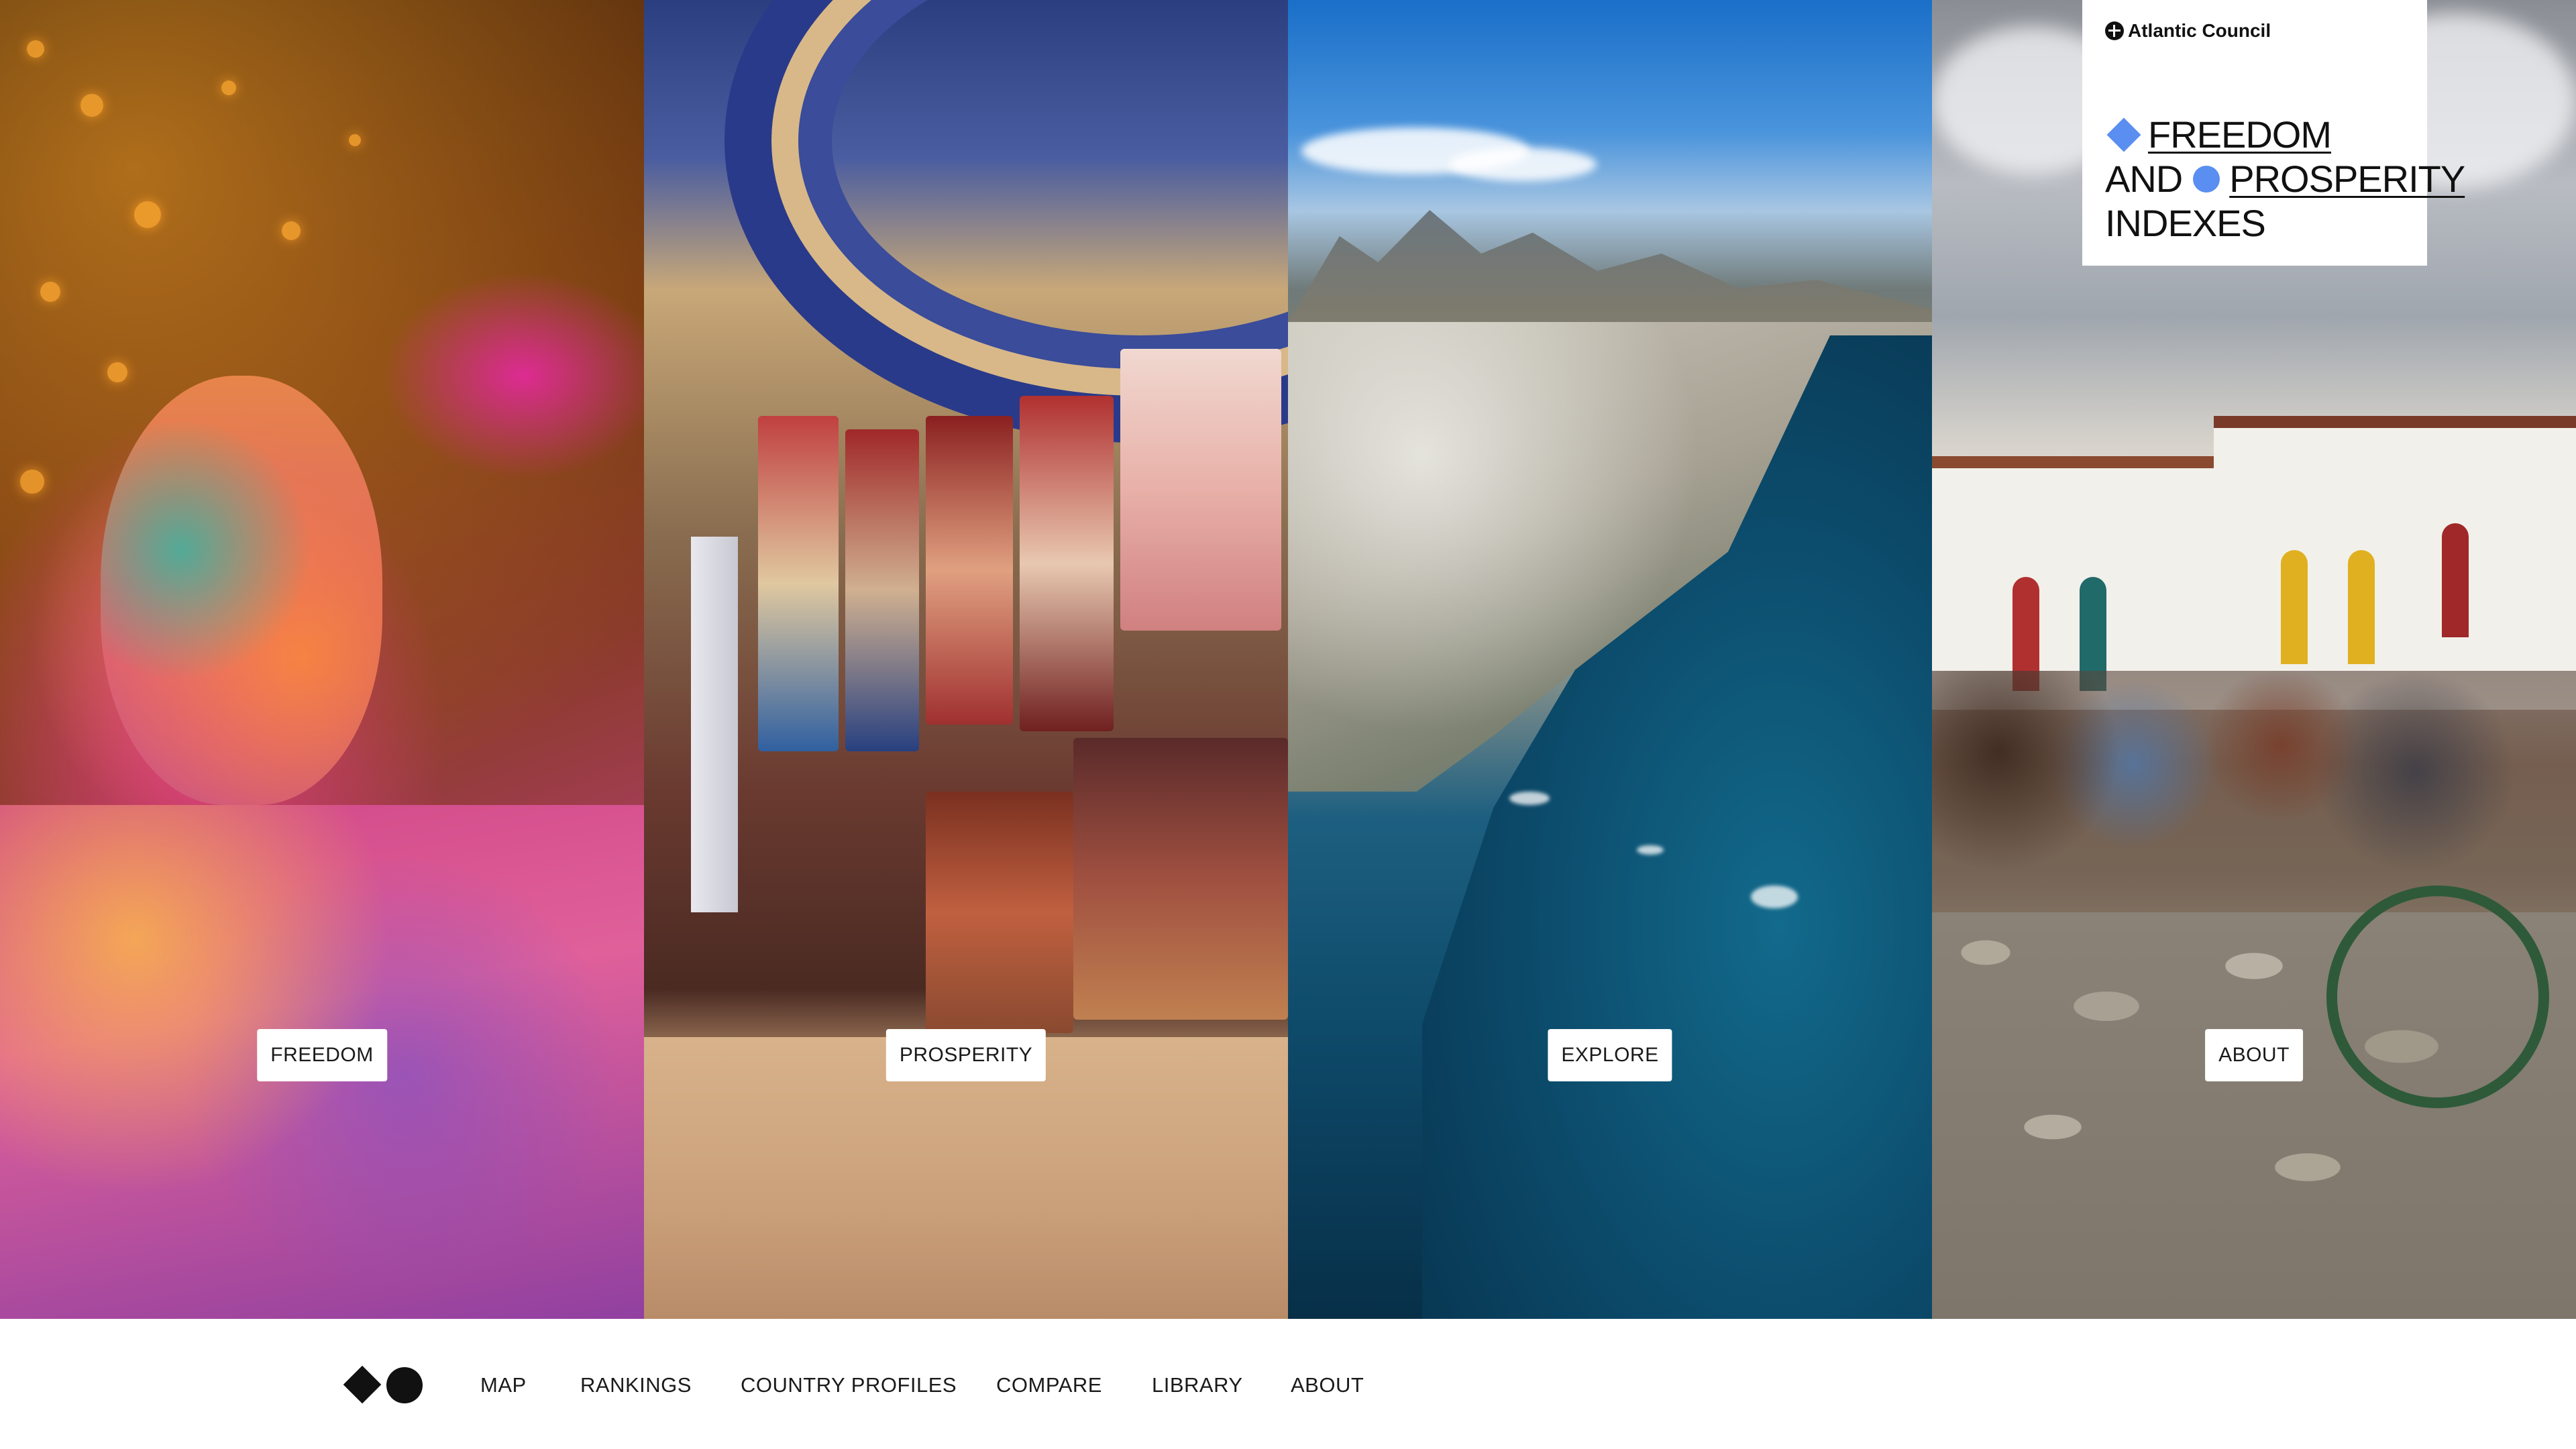 The width and height of the screenshot is (2576, 1449). What do you see at coordinates (2437, 996) in the screenshot?
I see `bicycle-wheel` at bounding box center [2437, 996].